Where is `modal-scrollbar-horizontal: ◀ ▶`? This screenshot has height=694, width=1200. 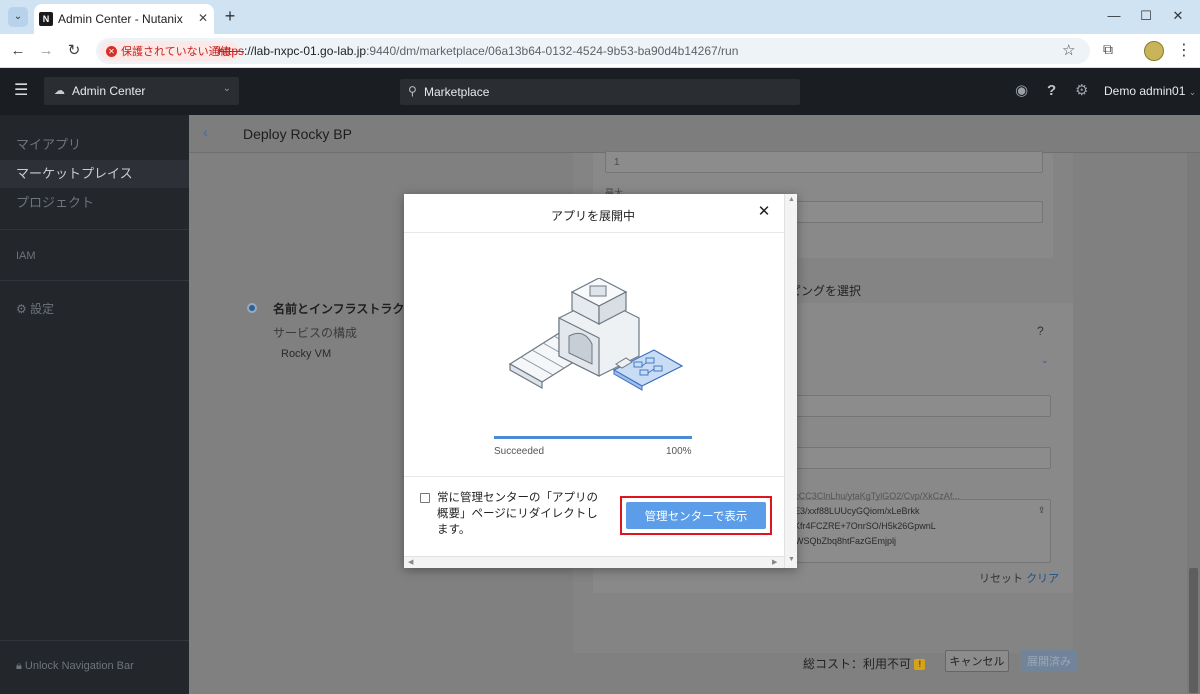
modal-scrollbar-horizontal: ◀ ▶ is located at coordinates (594, 562).